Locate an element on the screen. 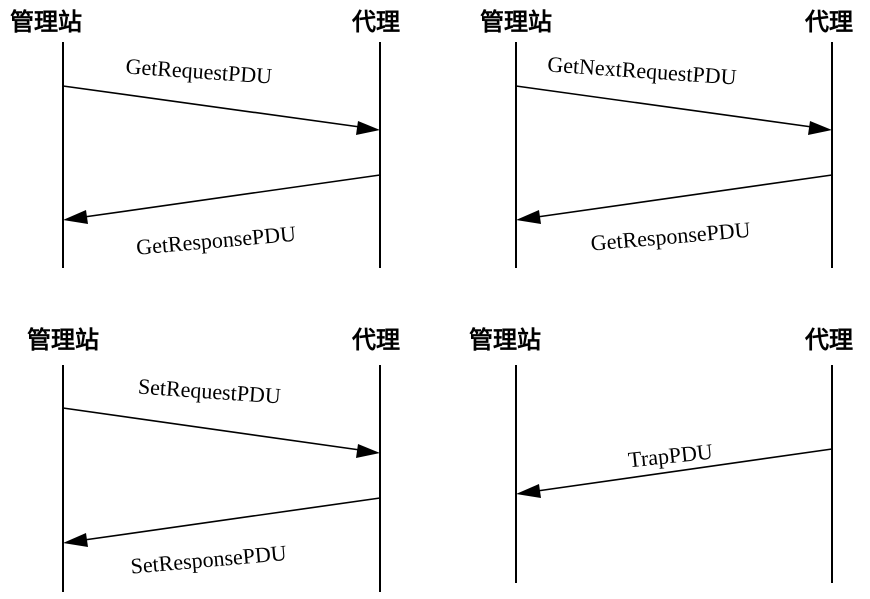  message-label: SetRequestPDU is located at coordinates (209, 391).